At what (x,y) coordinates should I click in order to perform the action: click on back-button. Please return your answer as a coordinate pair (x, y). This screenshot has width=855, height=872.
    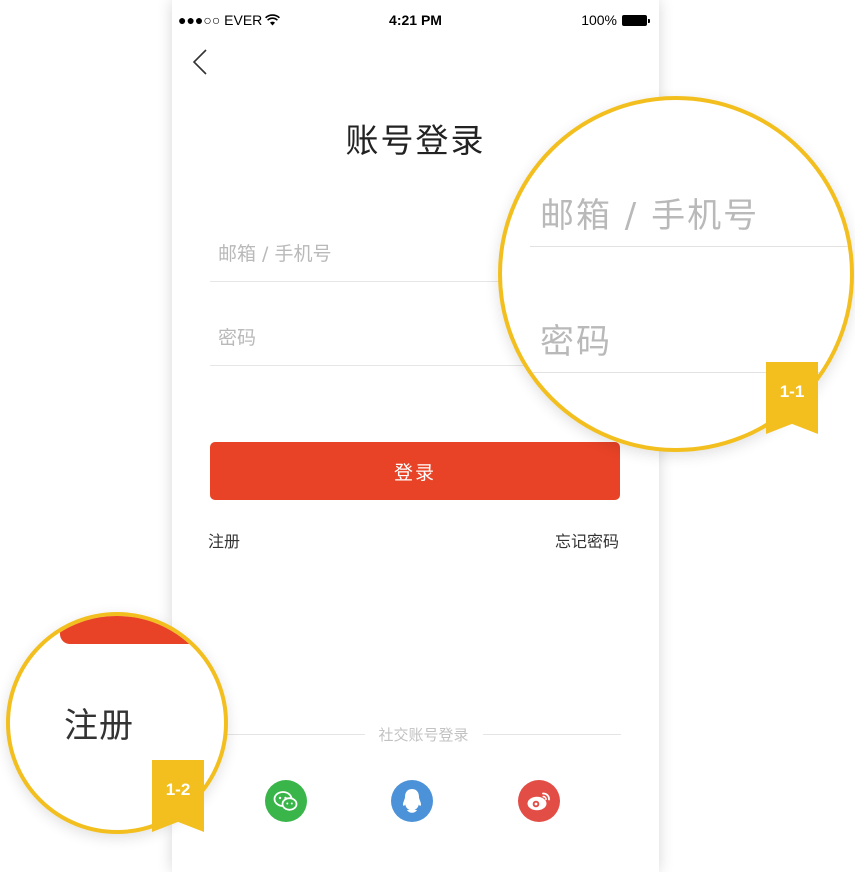
    Looking at the image, I should click on (202, 62).